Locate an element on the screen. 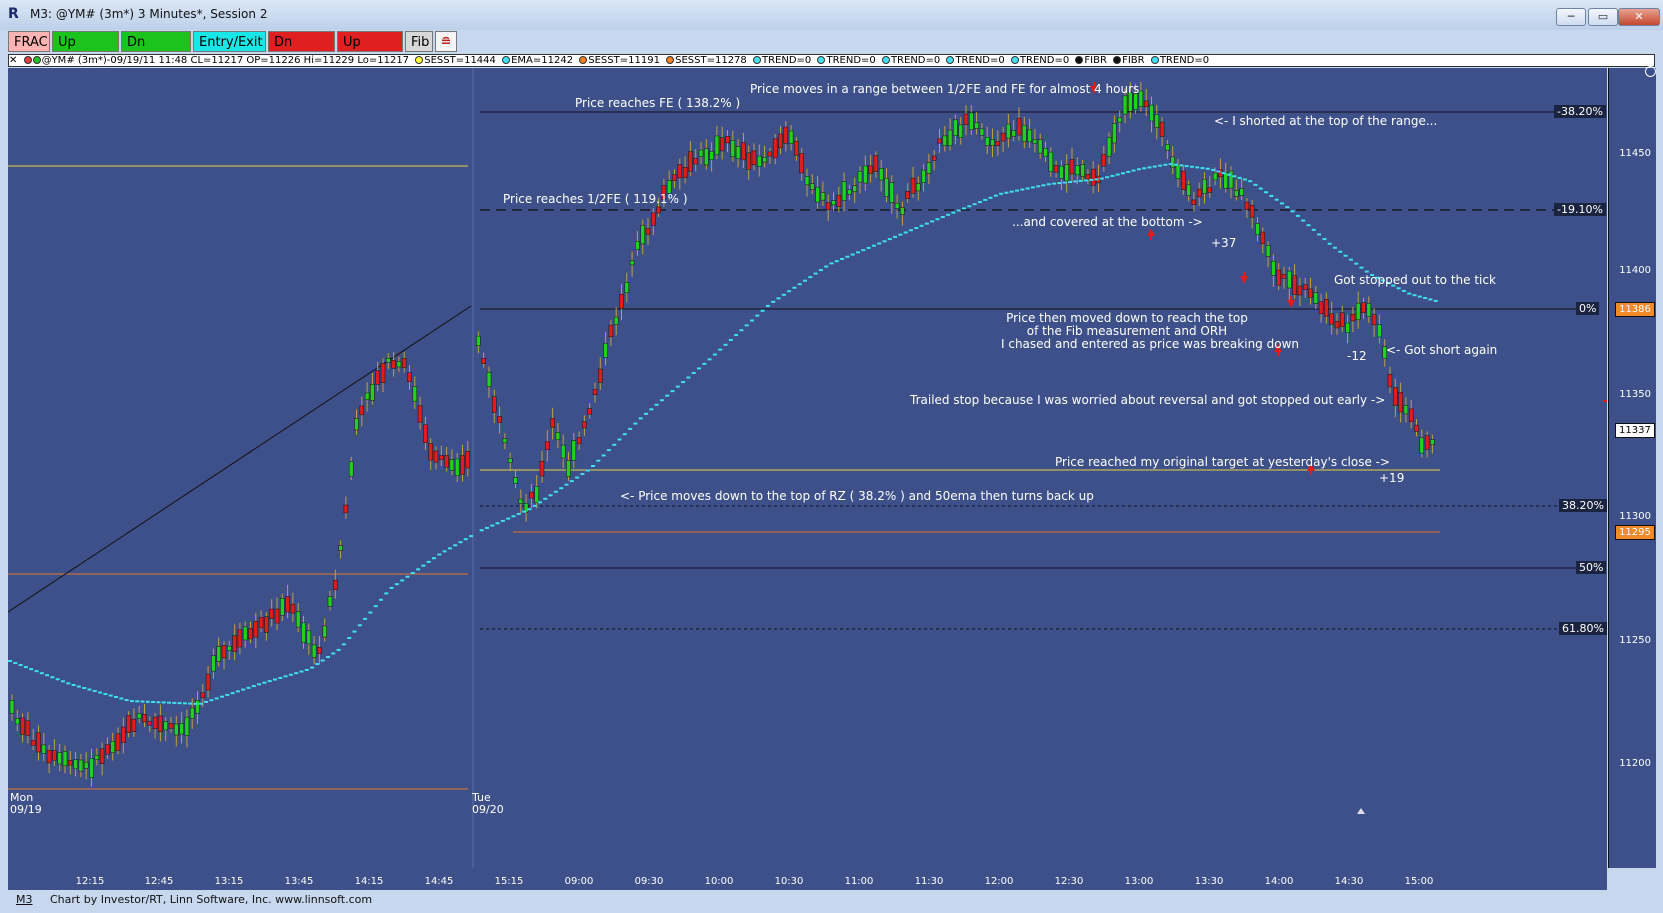 Image resolution: width=1663 pixels, height=913 pixels. dn-arrow-green-button: Dn Arrow is located at coordinates (156, 51).